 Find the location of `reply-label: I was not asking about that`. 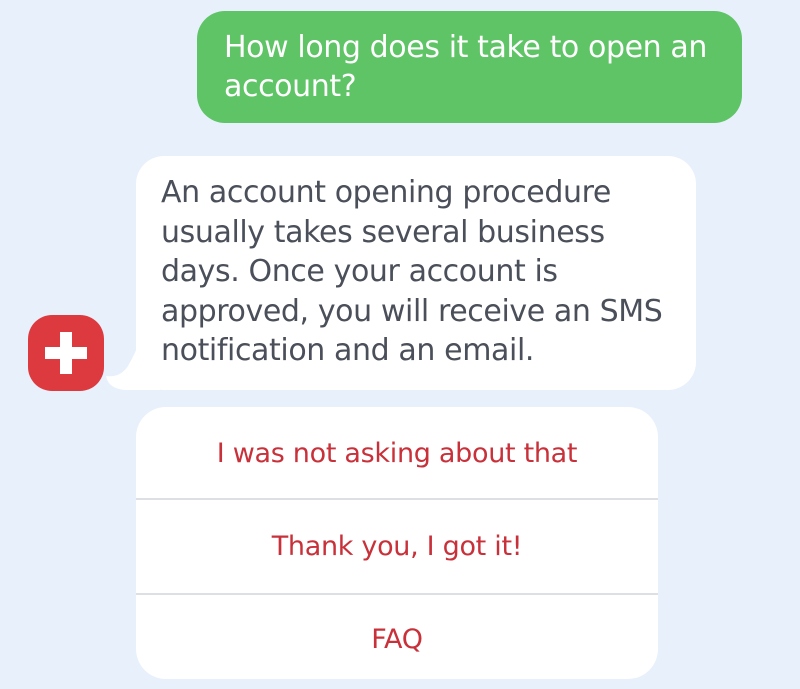

reply-label: I was not asking about that is located at coordinates (397, 453).